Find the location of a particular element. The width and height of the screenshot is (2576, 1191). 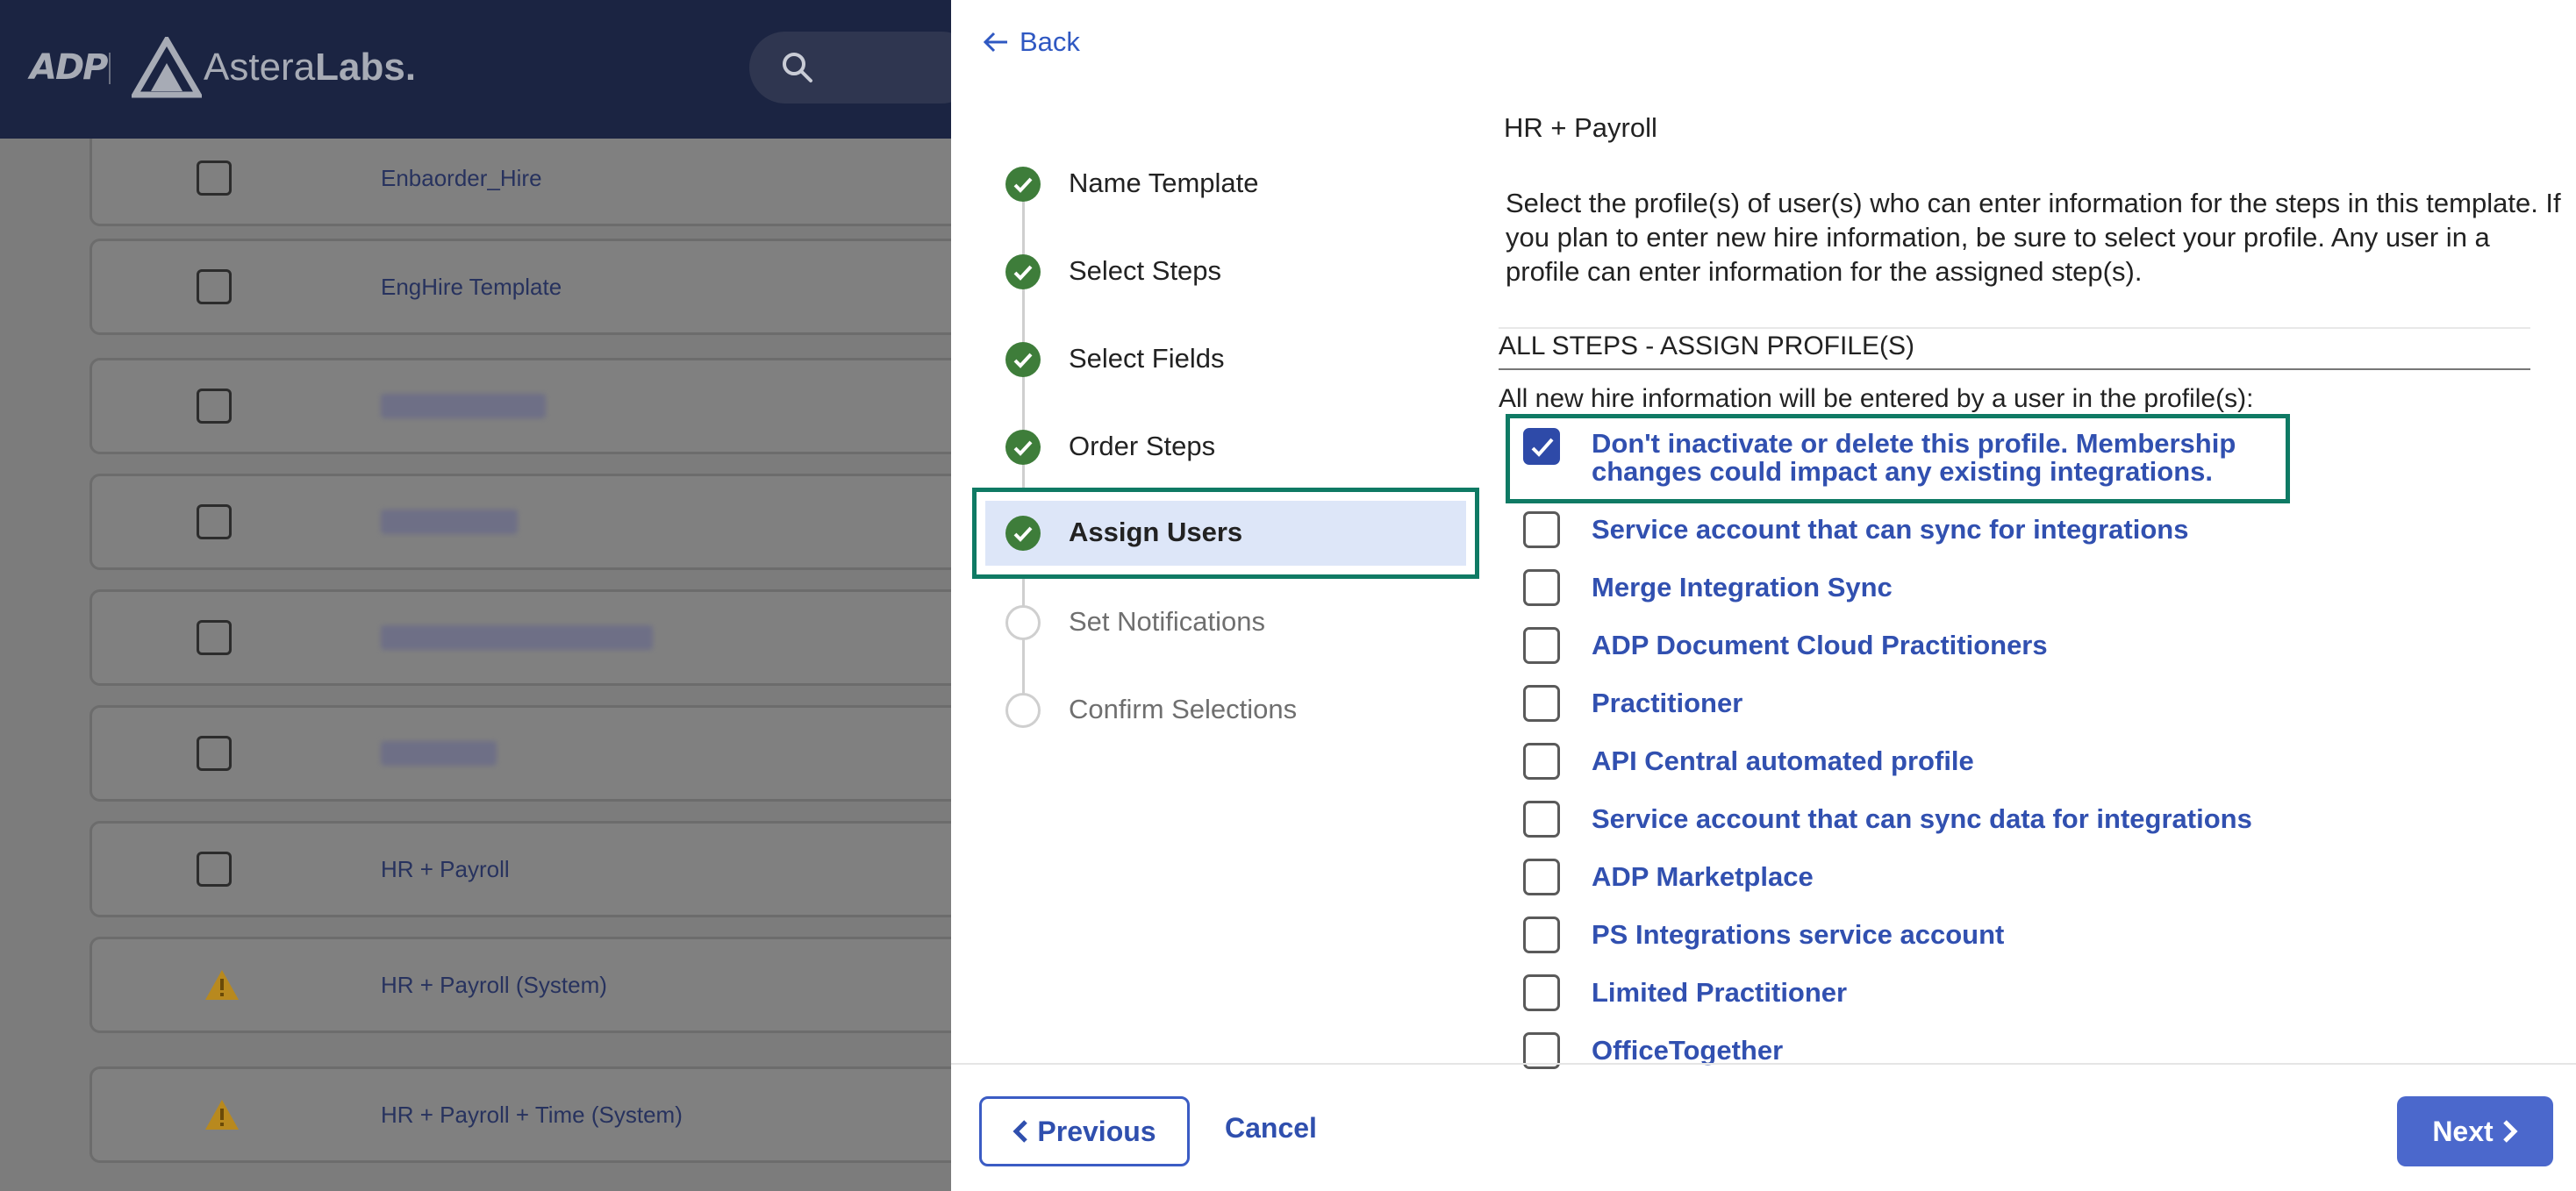

step-label: Select Fields is located at coordinates (1147, 358).